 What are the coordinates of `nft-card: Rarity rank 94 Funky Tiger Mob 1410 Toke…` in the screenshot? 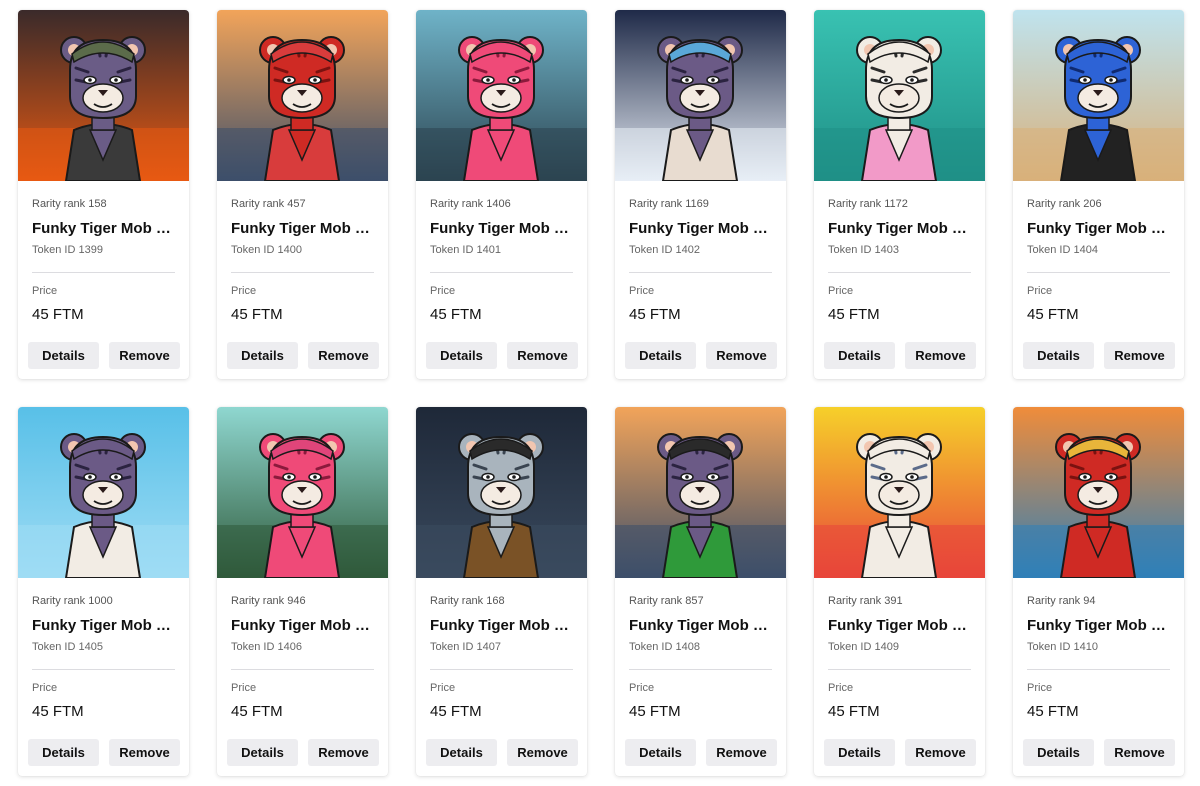 It's located at (1098, 591).